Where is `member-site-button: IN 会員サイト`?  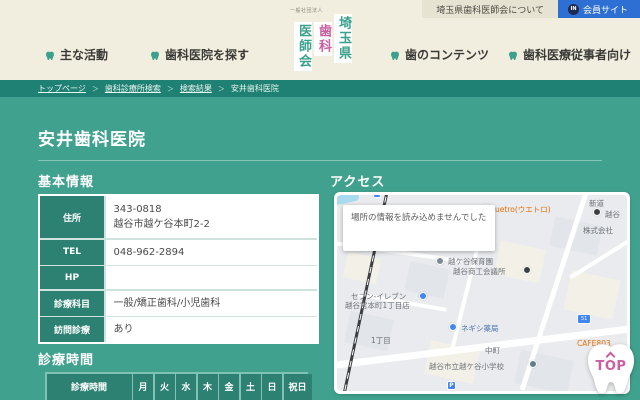 member-site-button: IN 会員サイト is located at coordinates (598, 9).